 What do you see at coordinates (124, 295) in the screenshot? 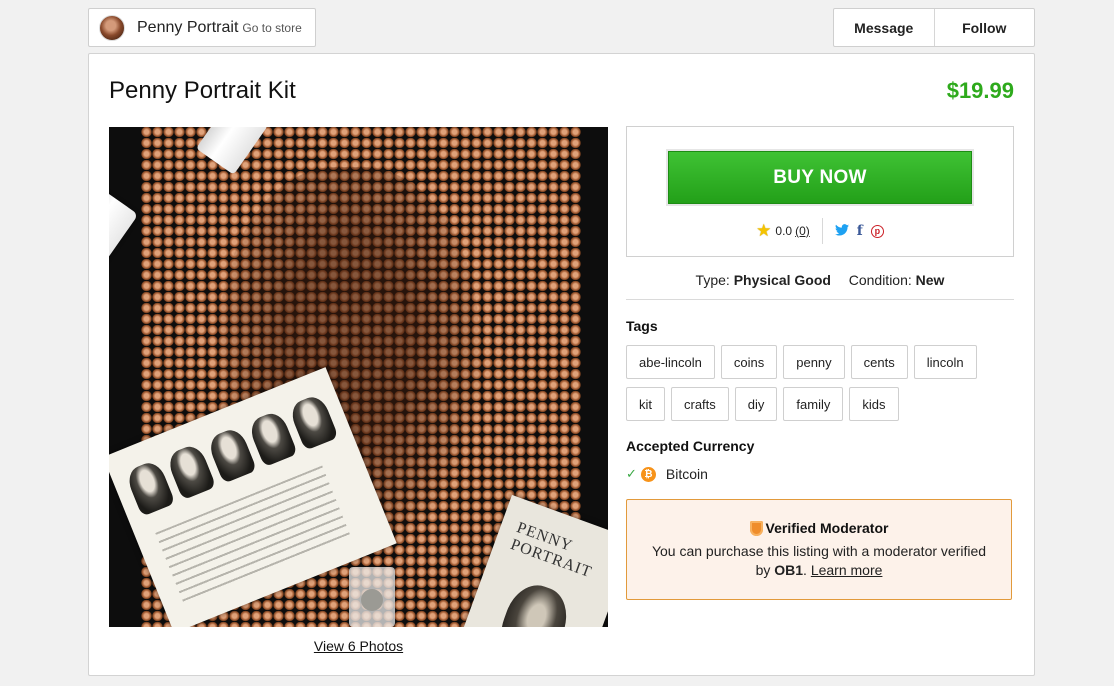
I see `poster-tube` at bounding box center [124, 295].